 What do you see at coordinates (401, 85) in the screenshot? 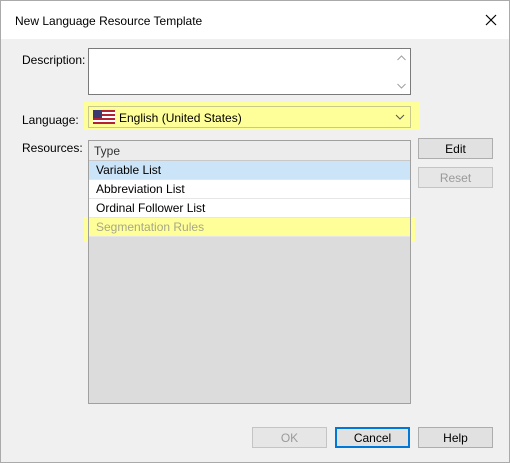
I see `scroll-down-arrow-icon` at bounding box center [401, 85].